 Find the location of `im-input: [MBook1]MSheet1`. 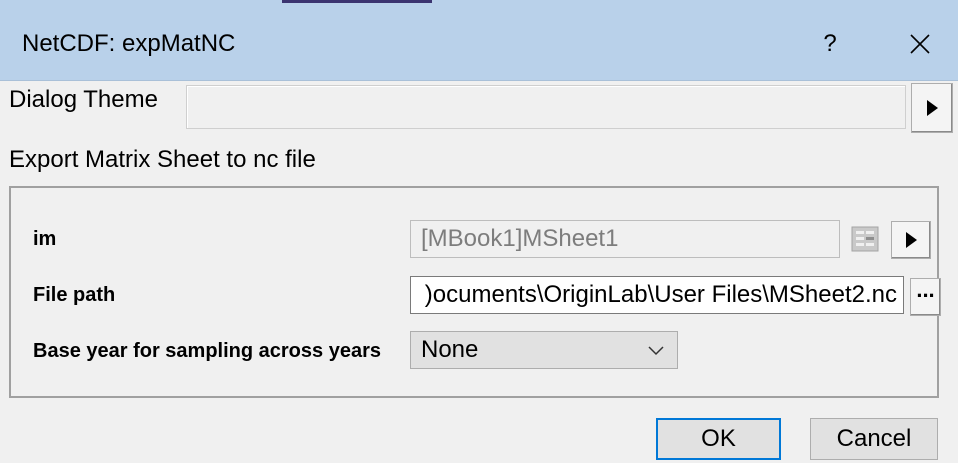

im-input: [MBook1]MSheet1 is located at coordinates (625, 239).